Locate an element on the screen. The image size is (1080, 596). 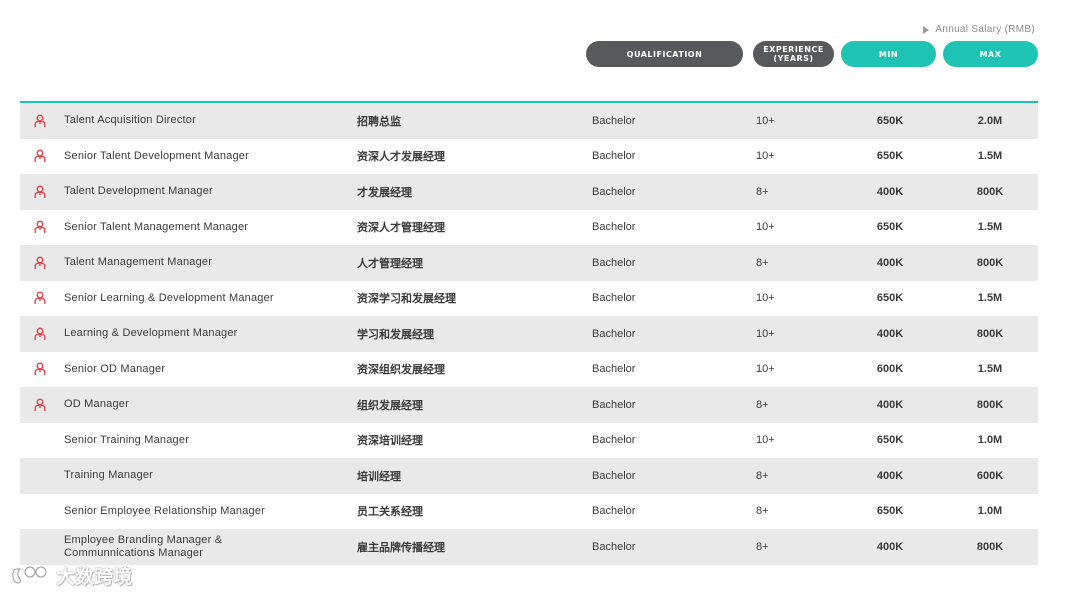
job-title-cn: 资深人才管理经理 is located at coordinates (401, 228).